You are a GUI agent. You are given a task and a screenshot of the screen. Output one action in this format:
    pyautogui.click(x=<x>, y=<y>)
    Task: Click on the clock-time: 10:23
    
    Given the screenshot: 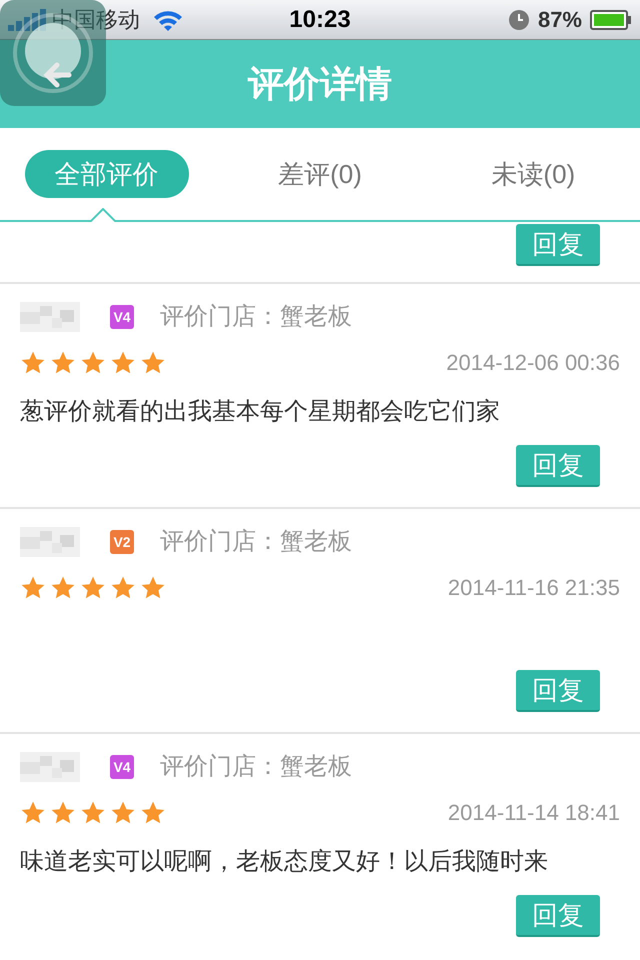 What is the action you would take?
    pyautogui.click(x=320, y=19)
    